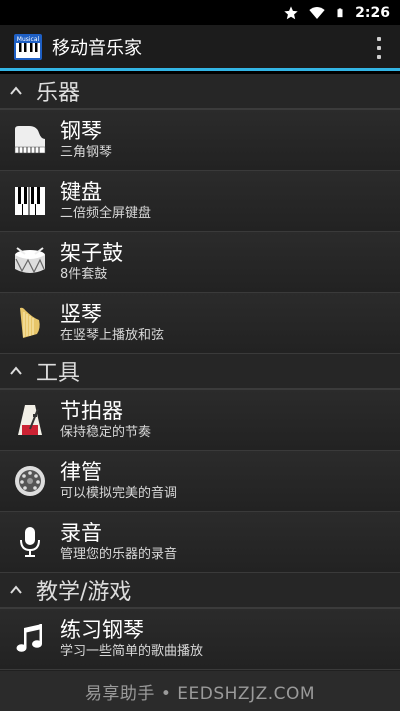 The image size is (400, 711). I want to click on footer-watermark: 易享助手 • EEDSHZJZ.COM, so click(200, 691).